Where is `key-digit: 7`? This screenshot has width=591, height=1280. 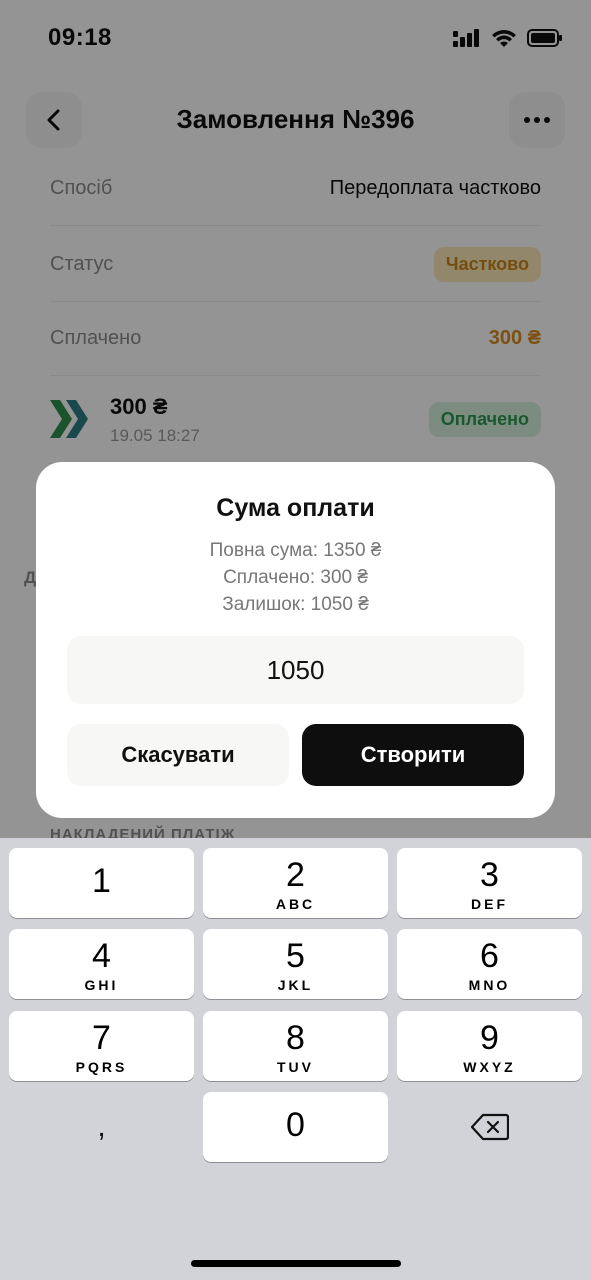
key-digit: 7 is located at coordinates (101, 1038).